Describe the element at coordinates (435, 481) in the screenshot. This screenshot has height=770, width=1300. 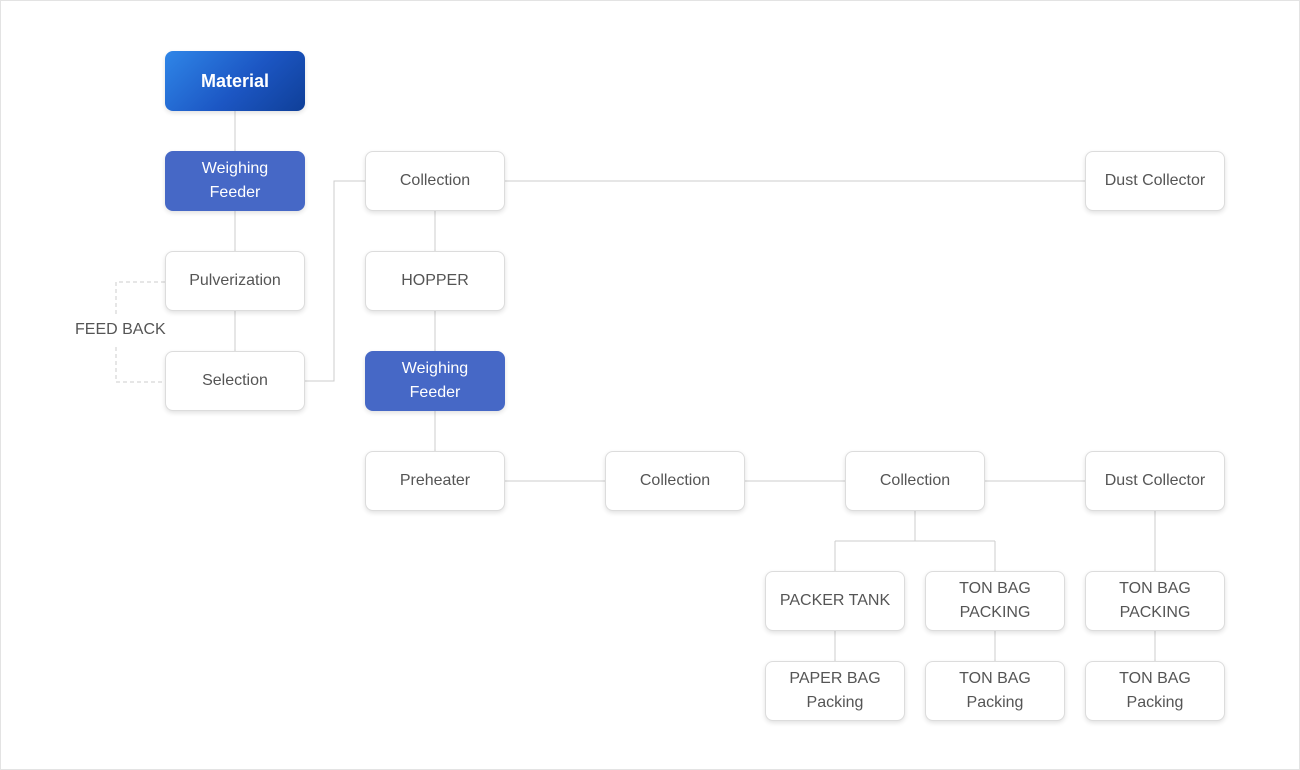
I see `preheater-node: Preheater` at that location.